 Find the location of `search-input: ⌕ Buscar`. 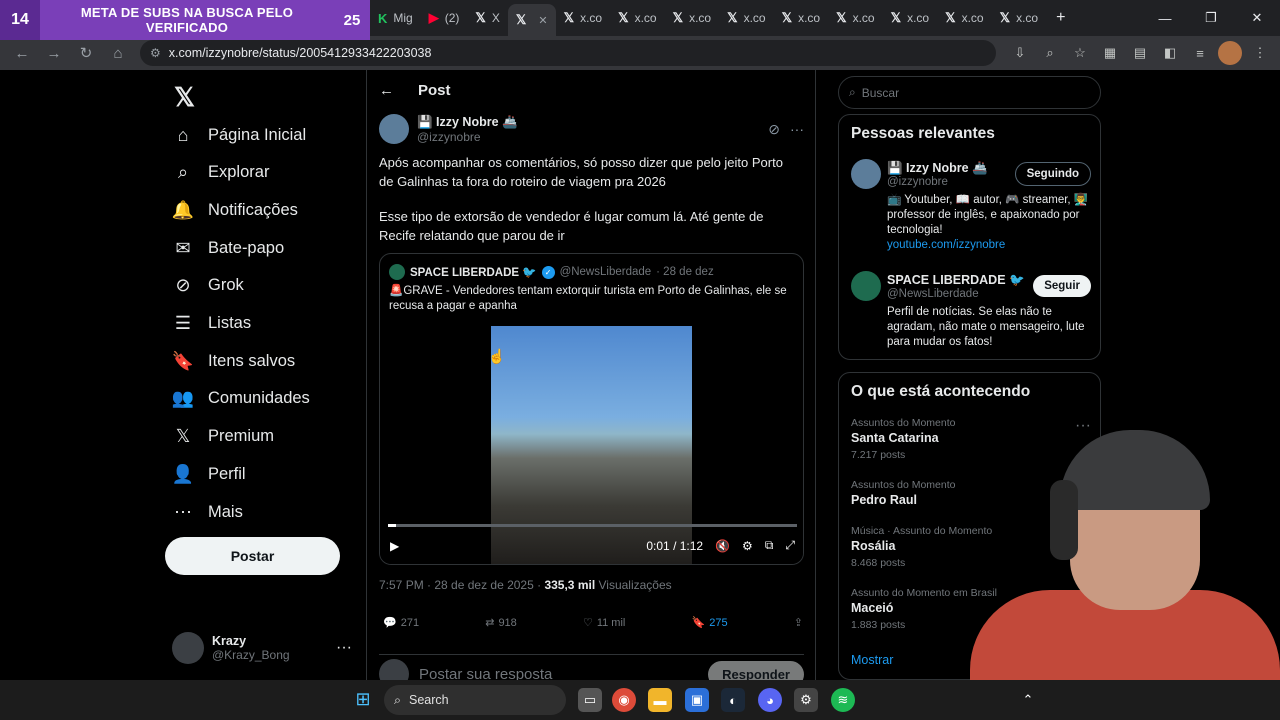

search-input: ⌕ Buscar is located at coordinates (969, 92).